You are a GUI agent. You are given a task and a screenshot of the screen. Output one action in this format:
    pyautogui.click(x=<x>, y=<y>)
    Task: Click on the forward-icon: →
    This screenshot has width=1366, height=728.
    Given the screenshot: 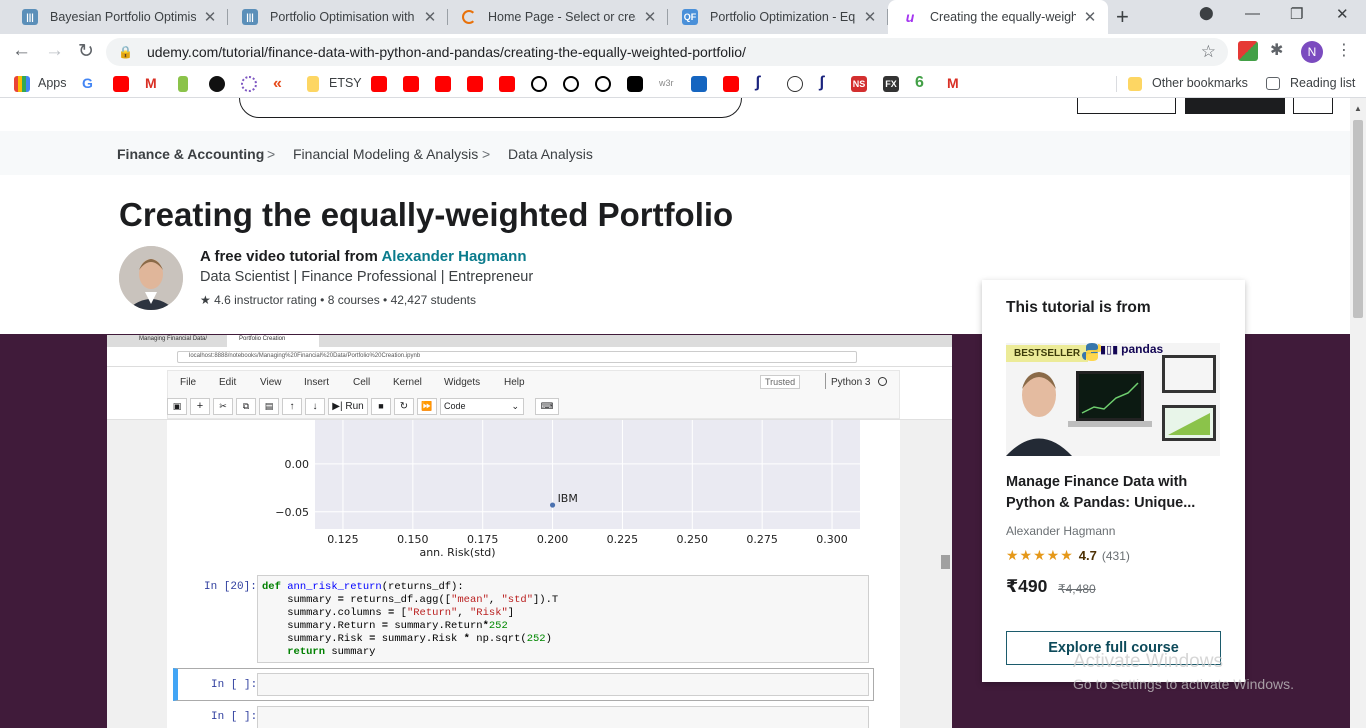 What is the action you would take?
    pyautogui.click(x=54, y=51)
    